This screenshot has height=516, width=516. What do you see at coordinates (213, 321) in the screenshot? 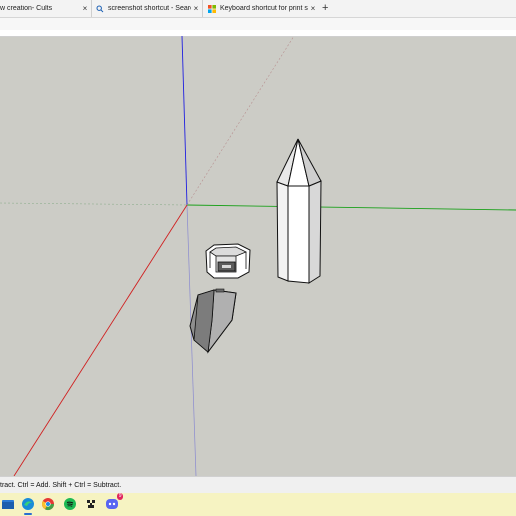
I see `wedge-lid-model` at bounding box center [213, 321].